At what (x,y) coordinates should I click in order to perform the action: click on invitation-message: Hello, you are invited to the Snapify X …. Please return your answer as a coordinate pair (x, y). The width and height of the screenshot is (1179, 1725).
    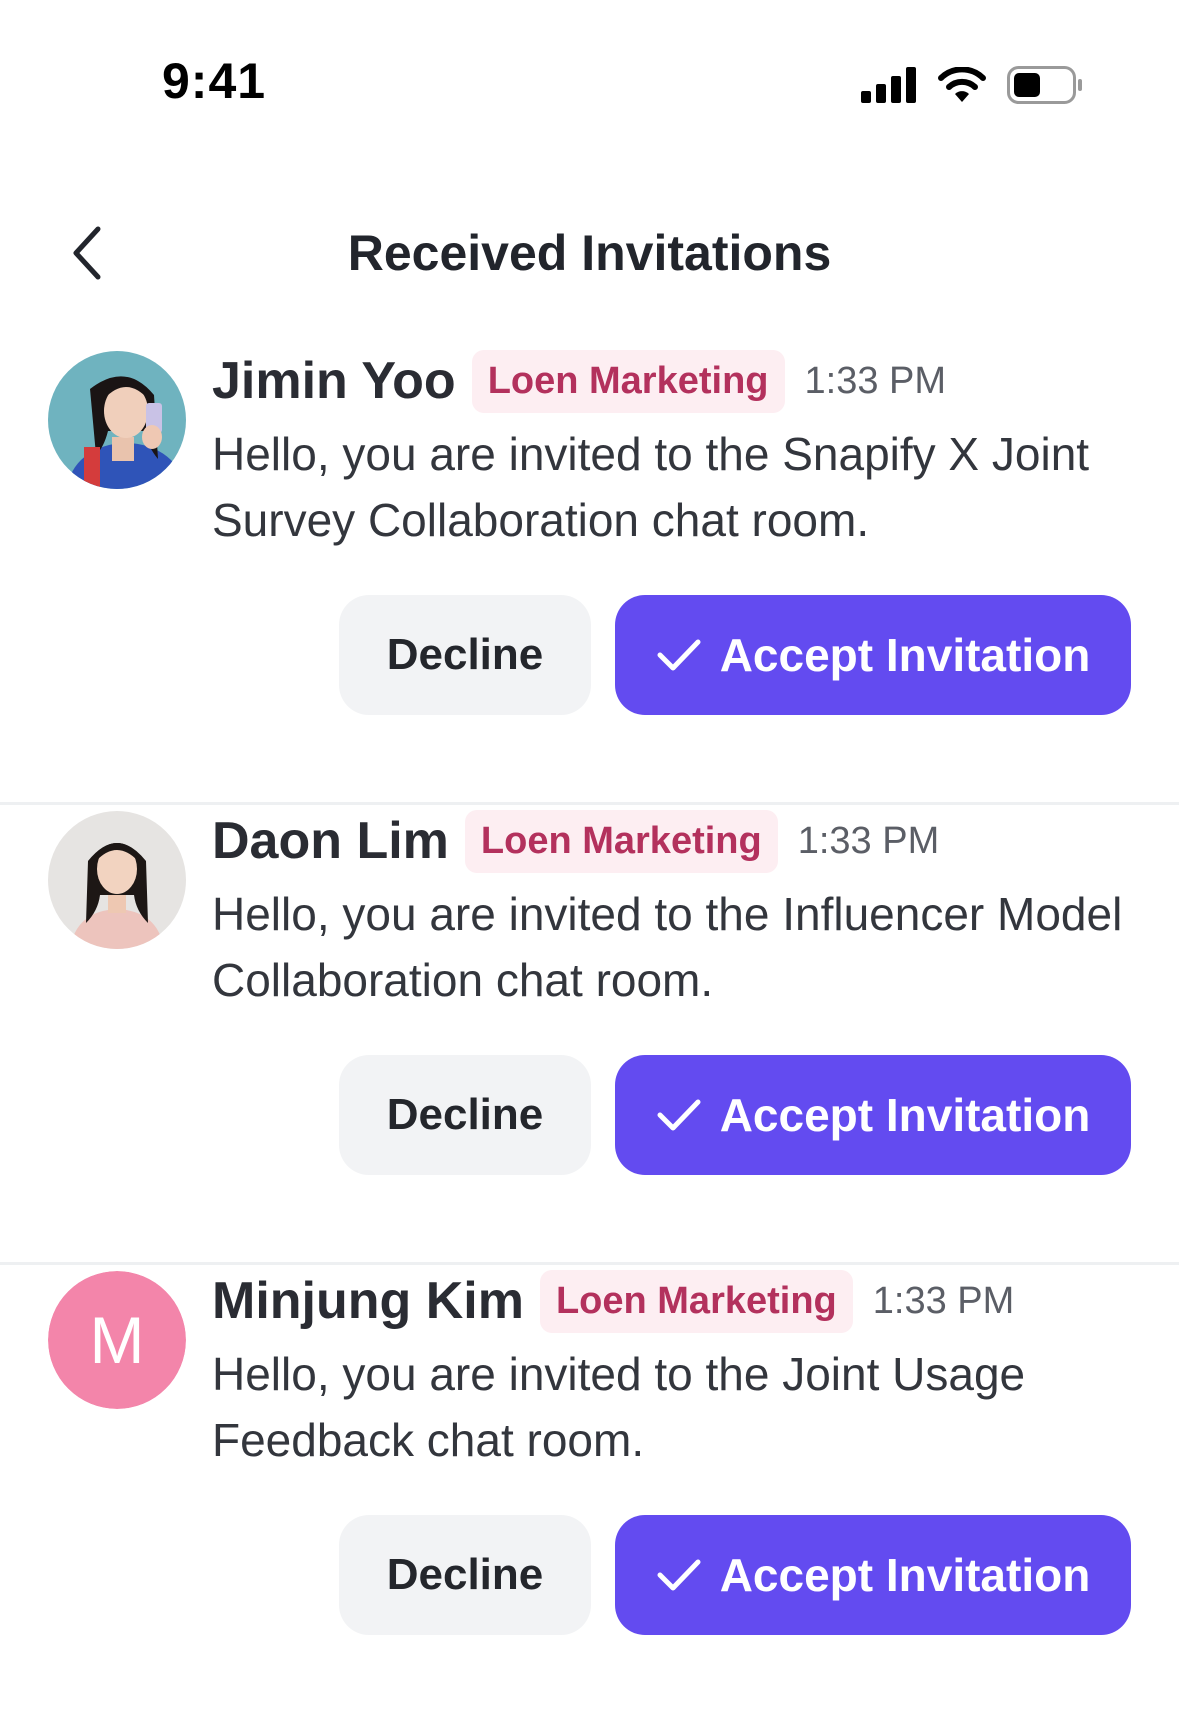
    Looking at the image, I should click on (651, 487).